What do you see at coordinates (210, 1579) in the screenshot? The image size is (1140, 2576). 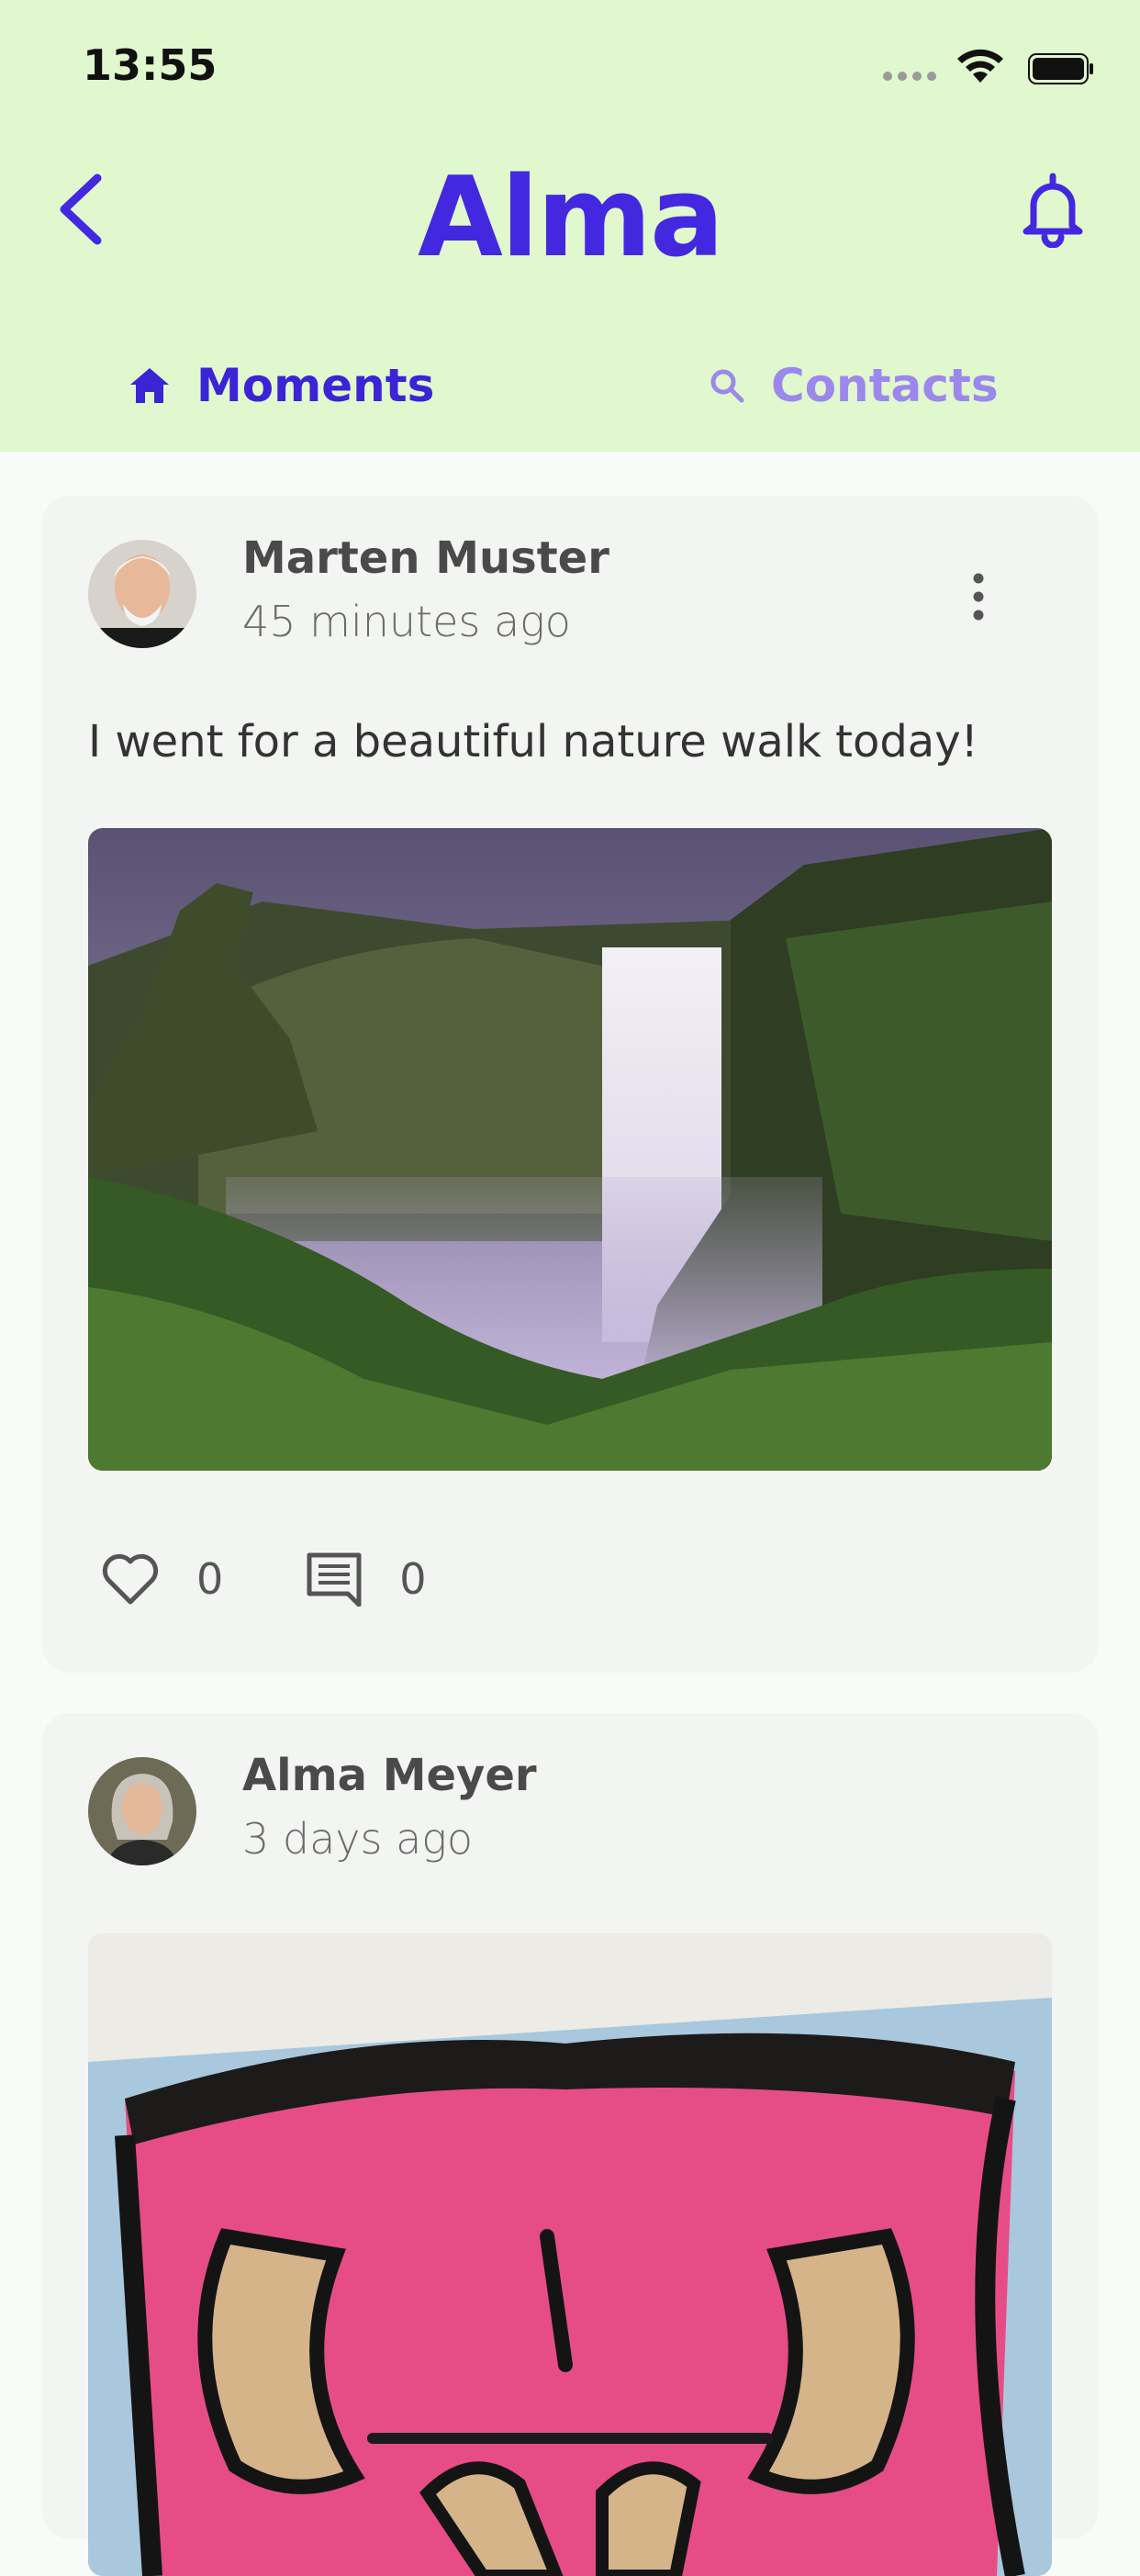 I see `like-count: 0` at bounding box center [210, 1579].